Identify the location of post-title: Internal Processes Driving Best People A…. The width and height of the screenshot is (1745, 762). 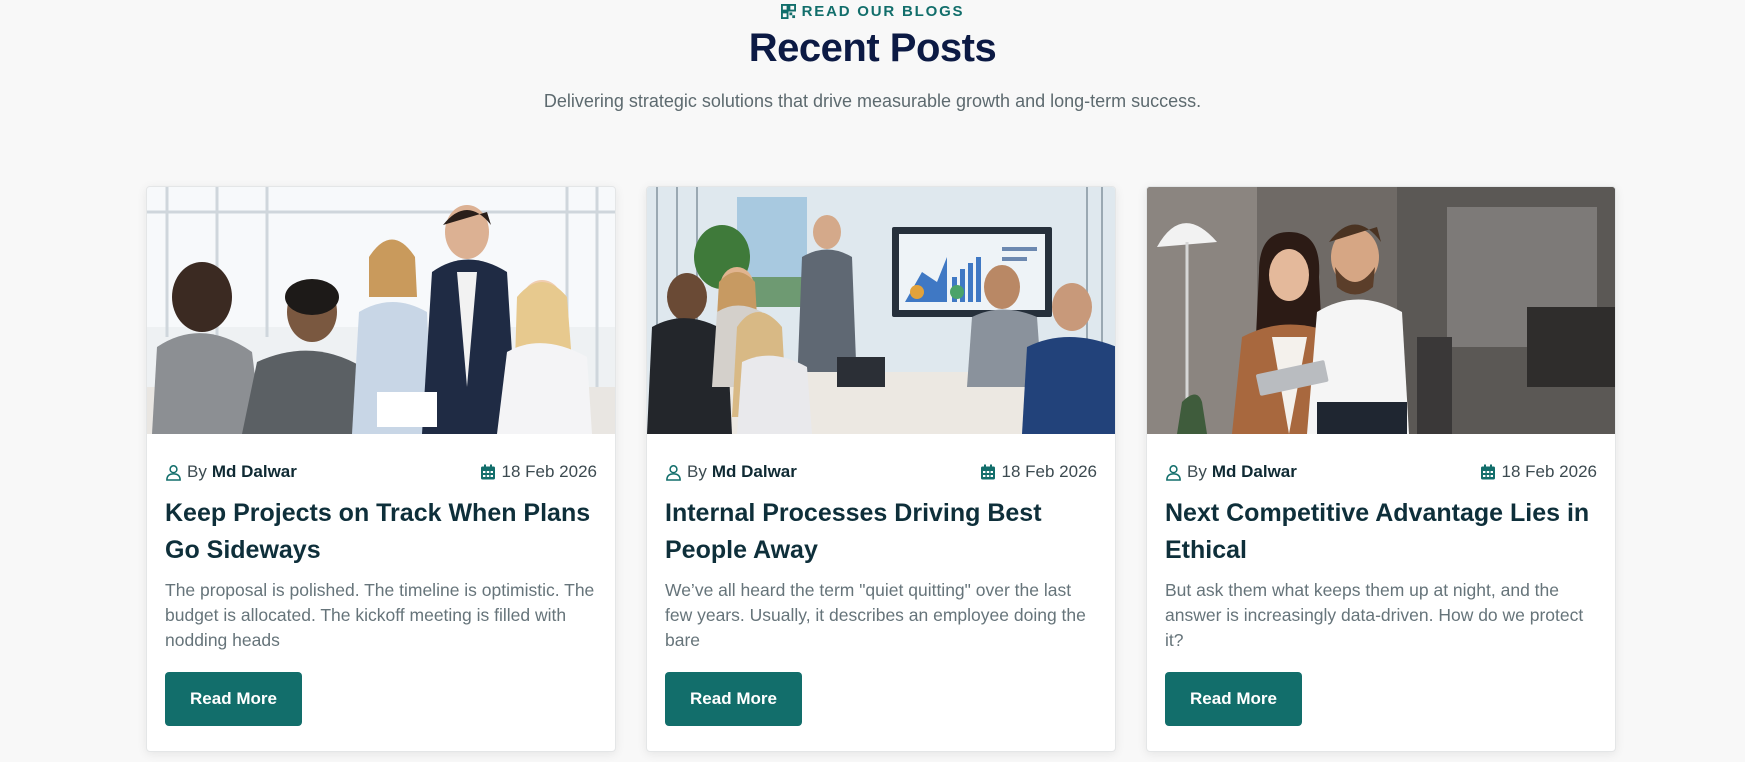
(881, 532).